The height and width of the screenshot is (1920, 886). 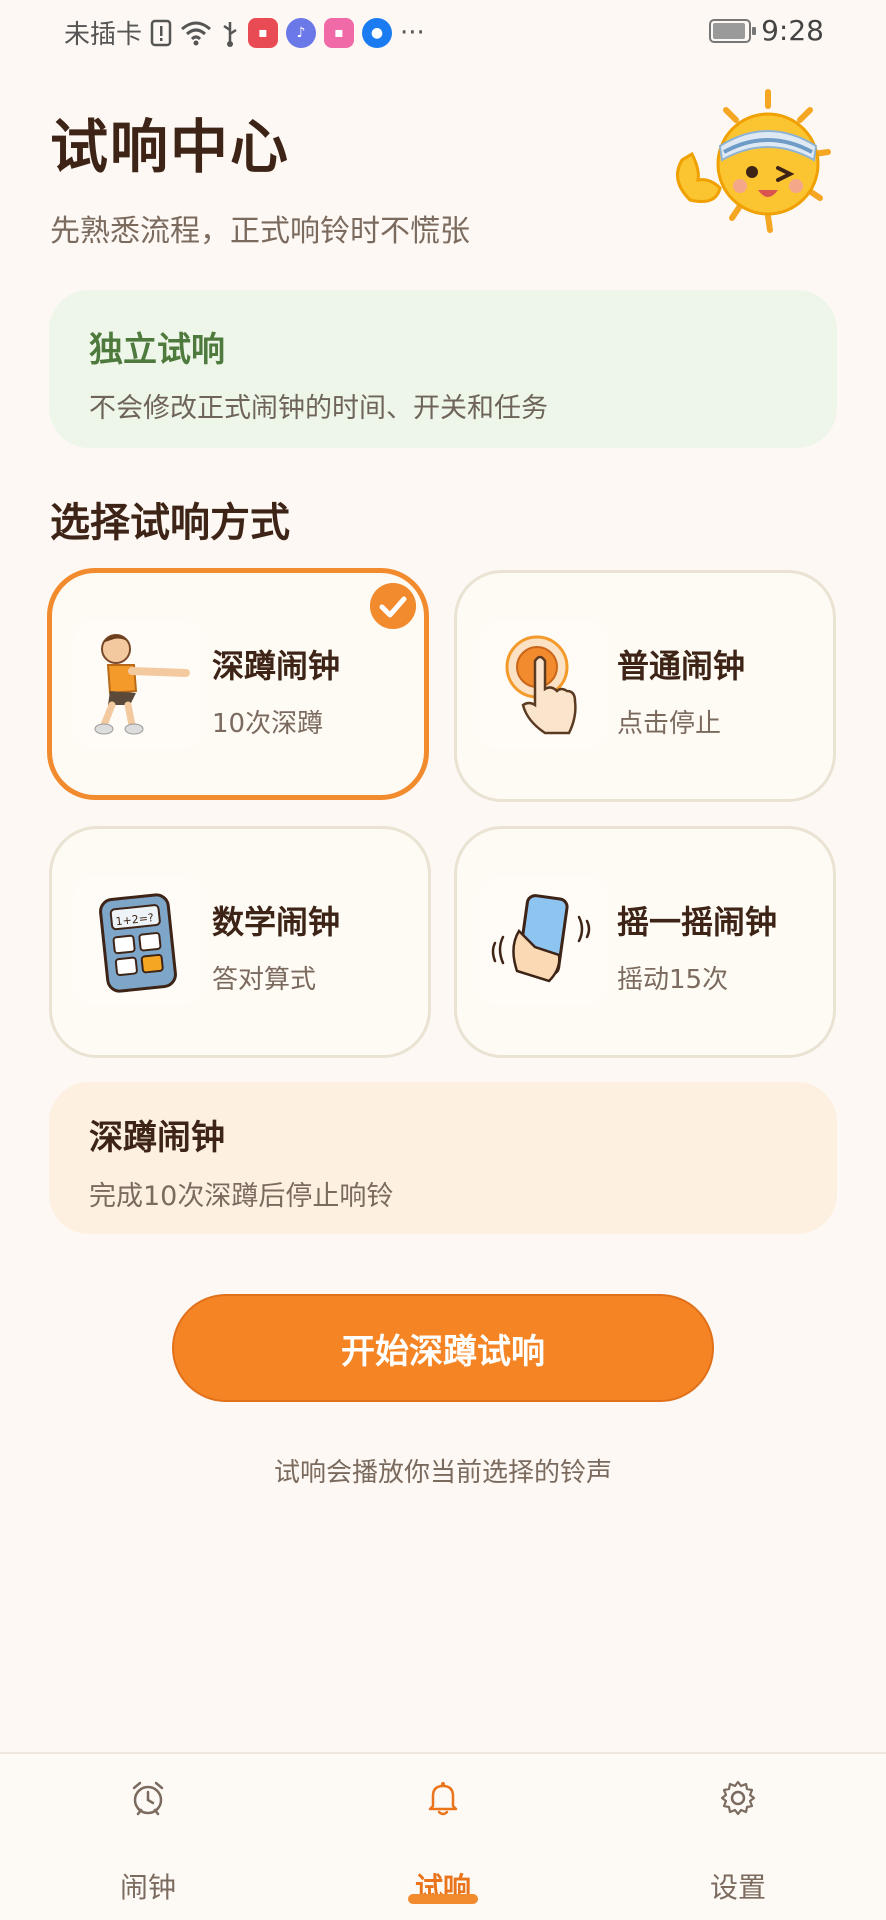 What do you see at coordinates (669, 724) in the screenshot?
I see `mode-description: 点击停止` at bounding box center [669, 724].